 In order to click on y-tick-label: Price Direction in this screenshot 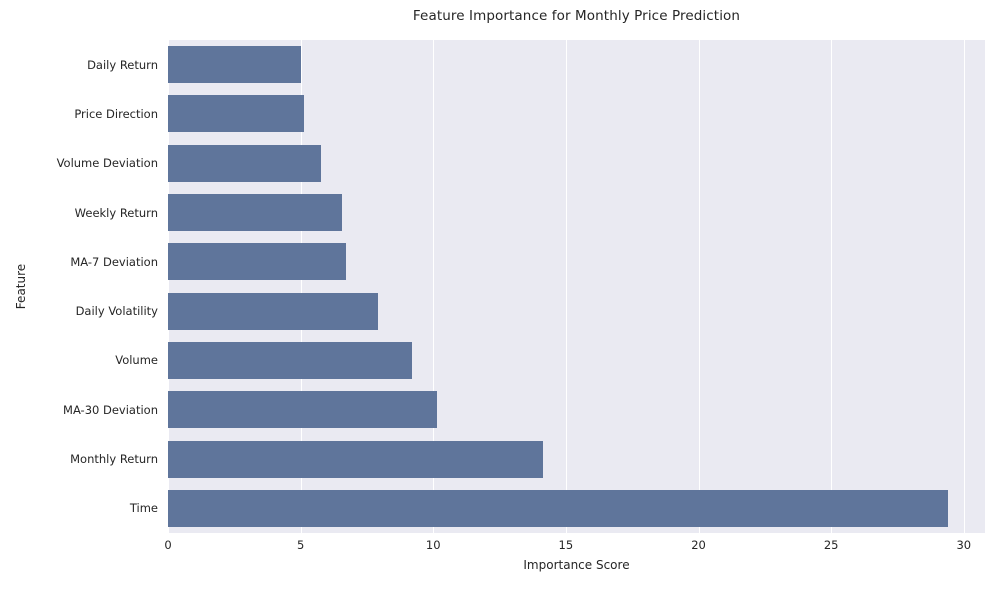, I will do `click(116, 113)`.